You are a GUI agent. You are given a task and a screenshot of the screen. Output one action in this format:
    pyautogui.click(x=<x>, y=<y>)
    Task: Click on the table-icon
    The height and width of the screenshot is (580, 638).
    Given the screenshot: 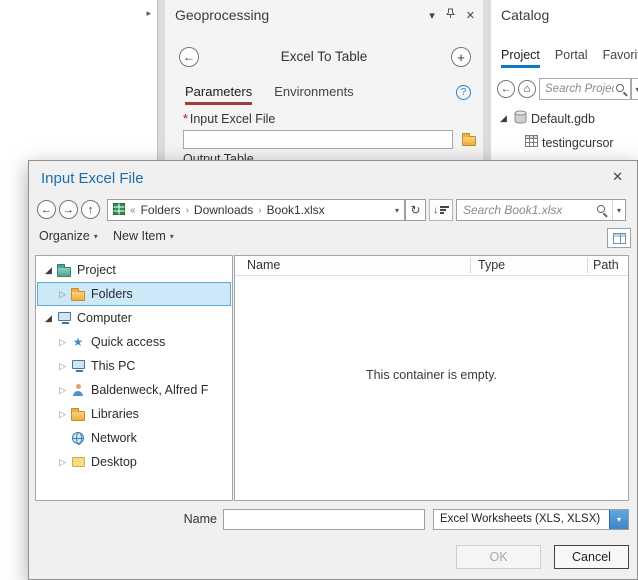 What is the action you would take?
    pyautogui.click(x=531, y=142)
    